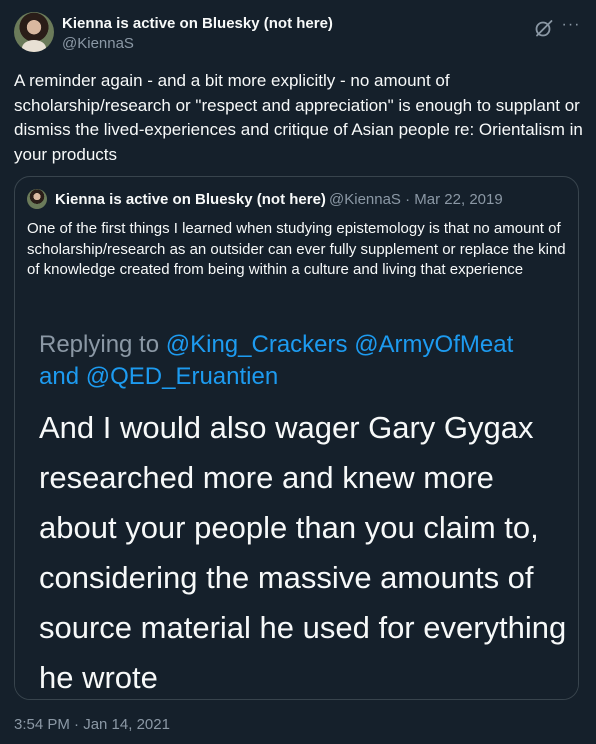  I want to click on avatar, so click(34, 32).